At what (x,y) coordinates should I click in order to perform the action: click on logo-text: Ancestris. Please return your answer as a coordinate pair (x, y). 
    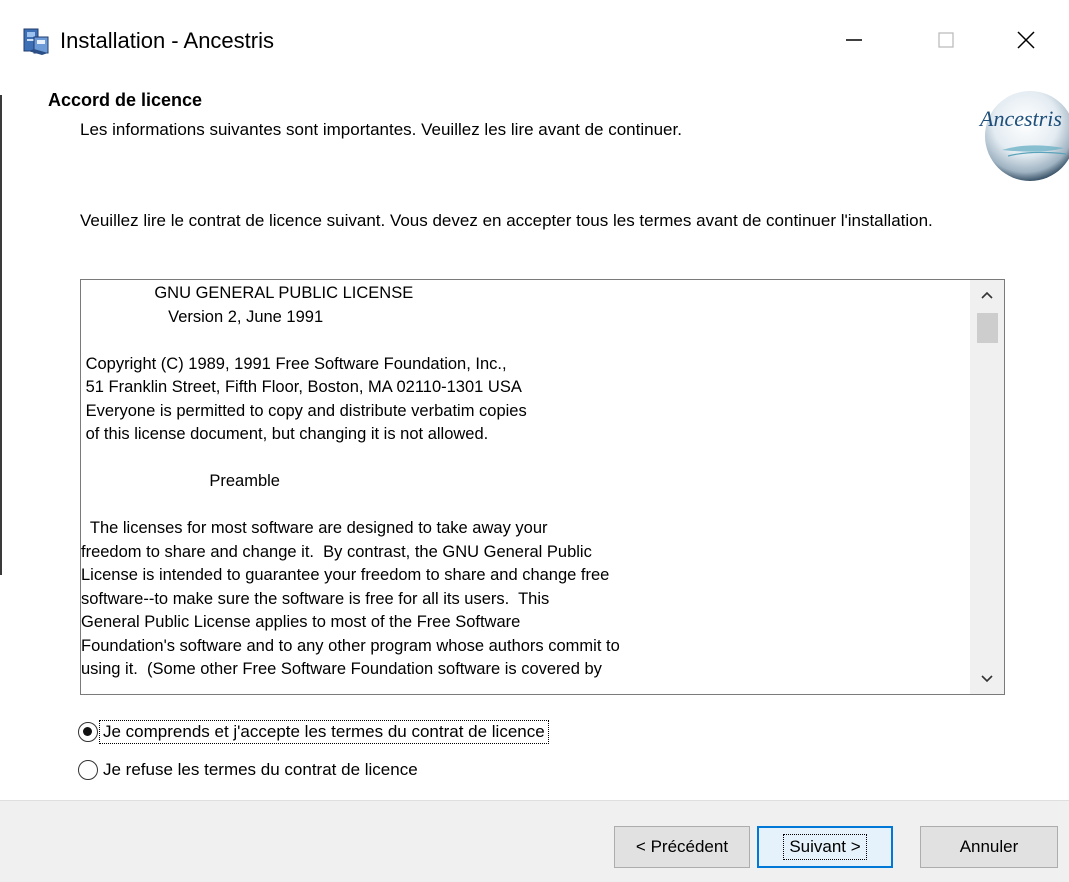
    Looking at the image, I should click on (1020, 118).